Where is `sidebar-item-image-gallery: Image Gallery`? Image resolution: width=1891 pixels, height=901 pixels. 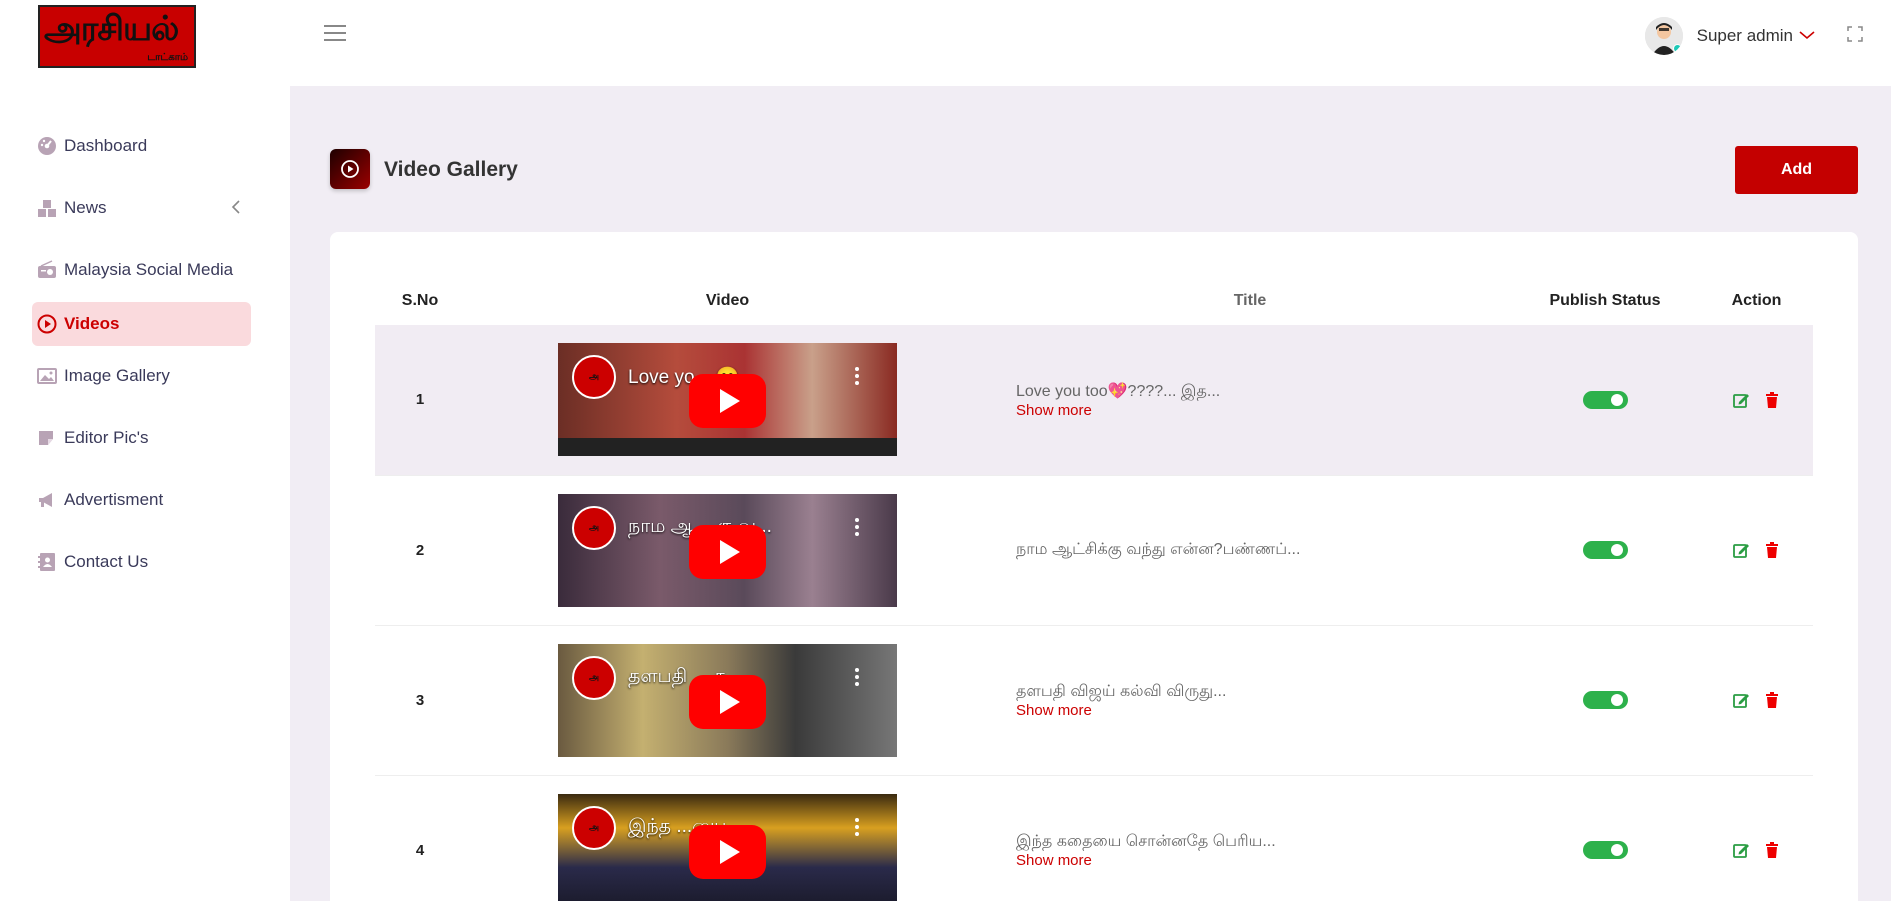
sidebar-item-image-gallery: Image Gallery is located at coordinates (141, 376).